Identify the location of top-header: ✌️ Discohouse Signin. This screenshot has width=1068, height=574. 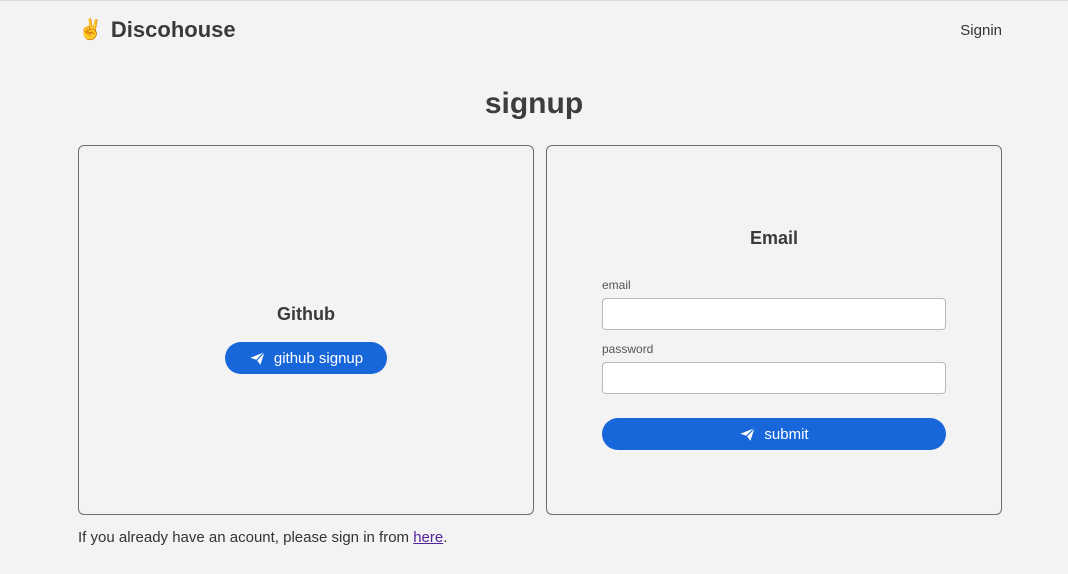
(540, 30).